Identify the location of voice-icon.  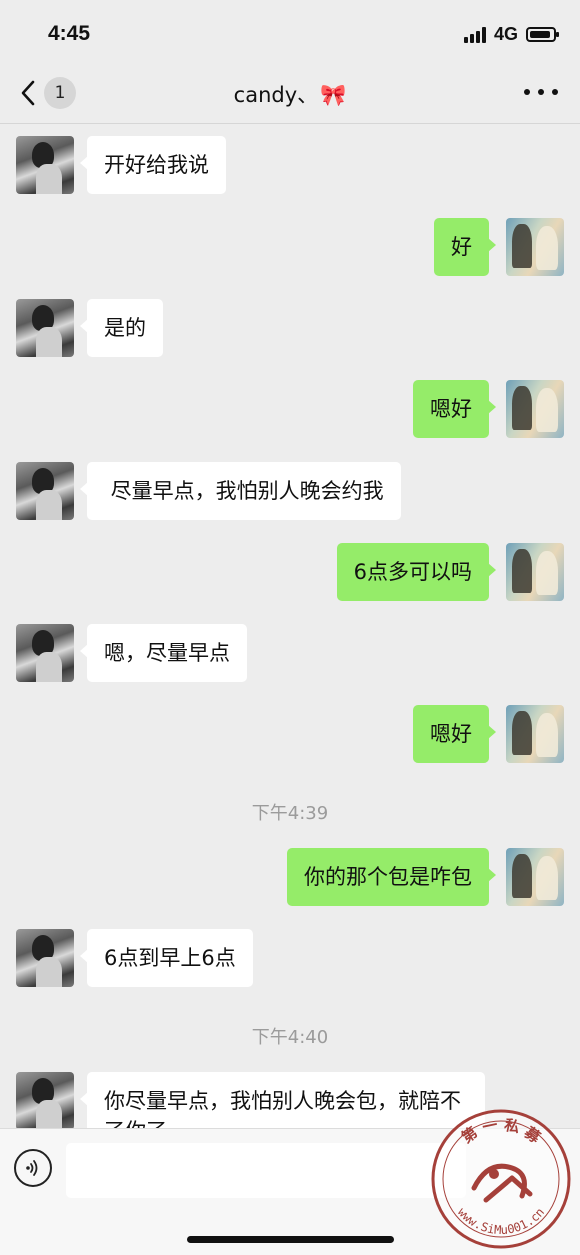
(32, 1168).